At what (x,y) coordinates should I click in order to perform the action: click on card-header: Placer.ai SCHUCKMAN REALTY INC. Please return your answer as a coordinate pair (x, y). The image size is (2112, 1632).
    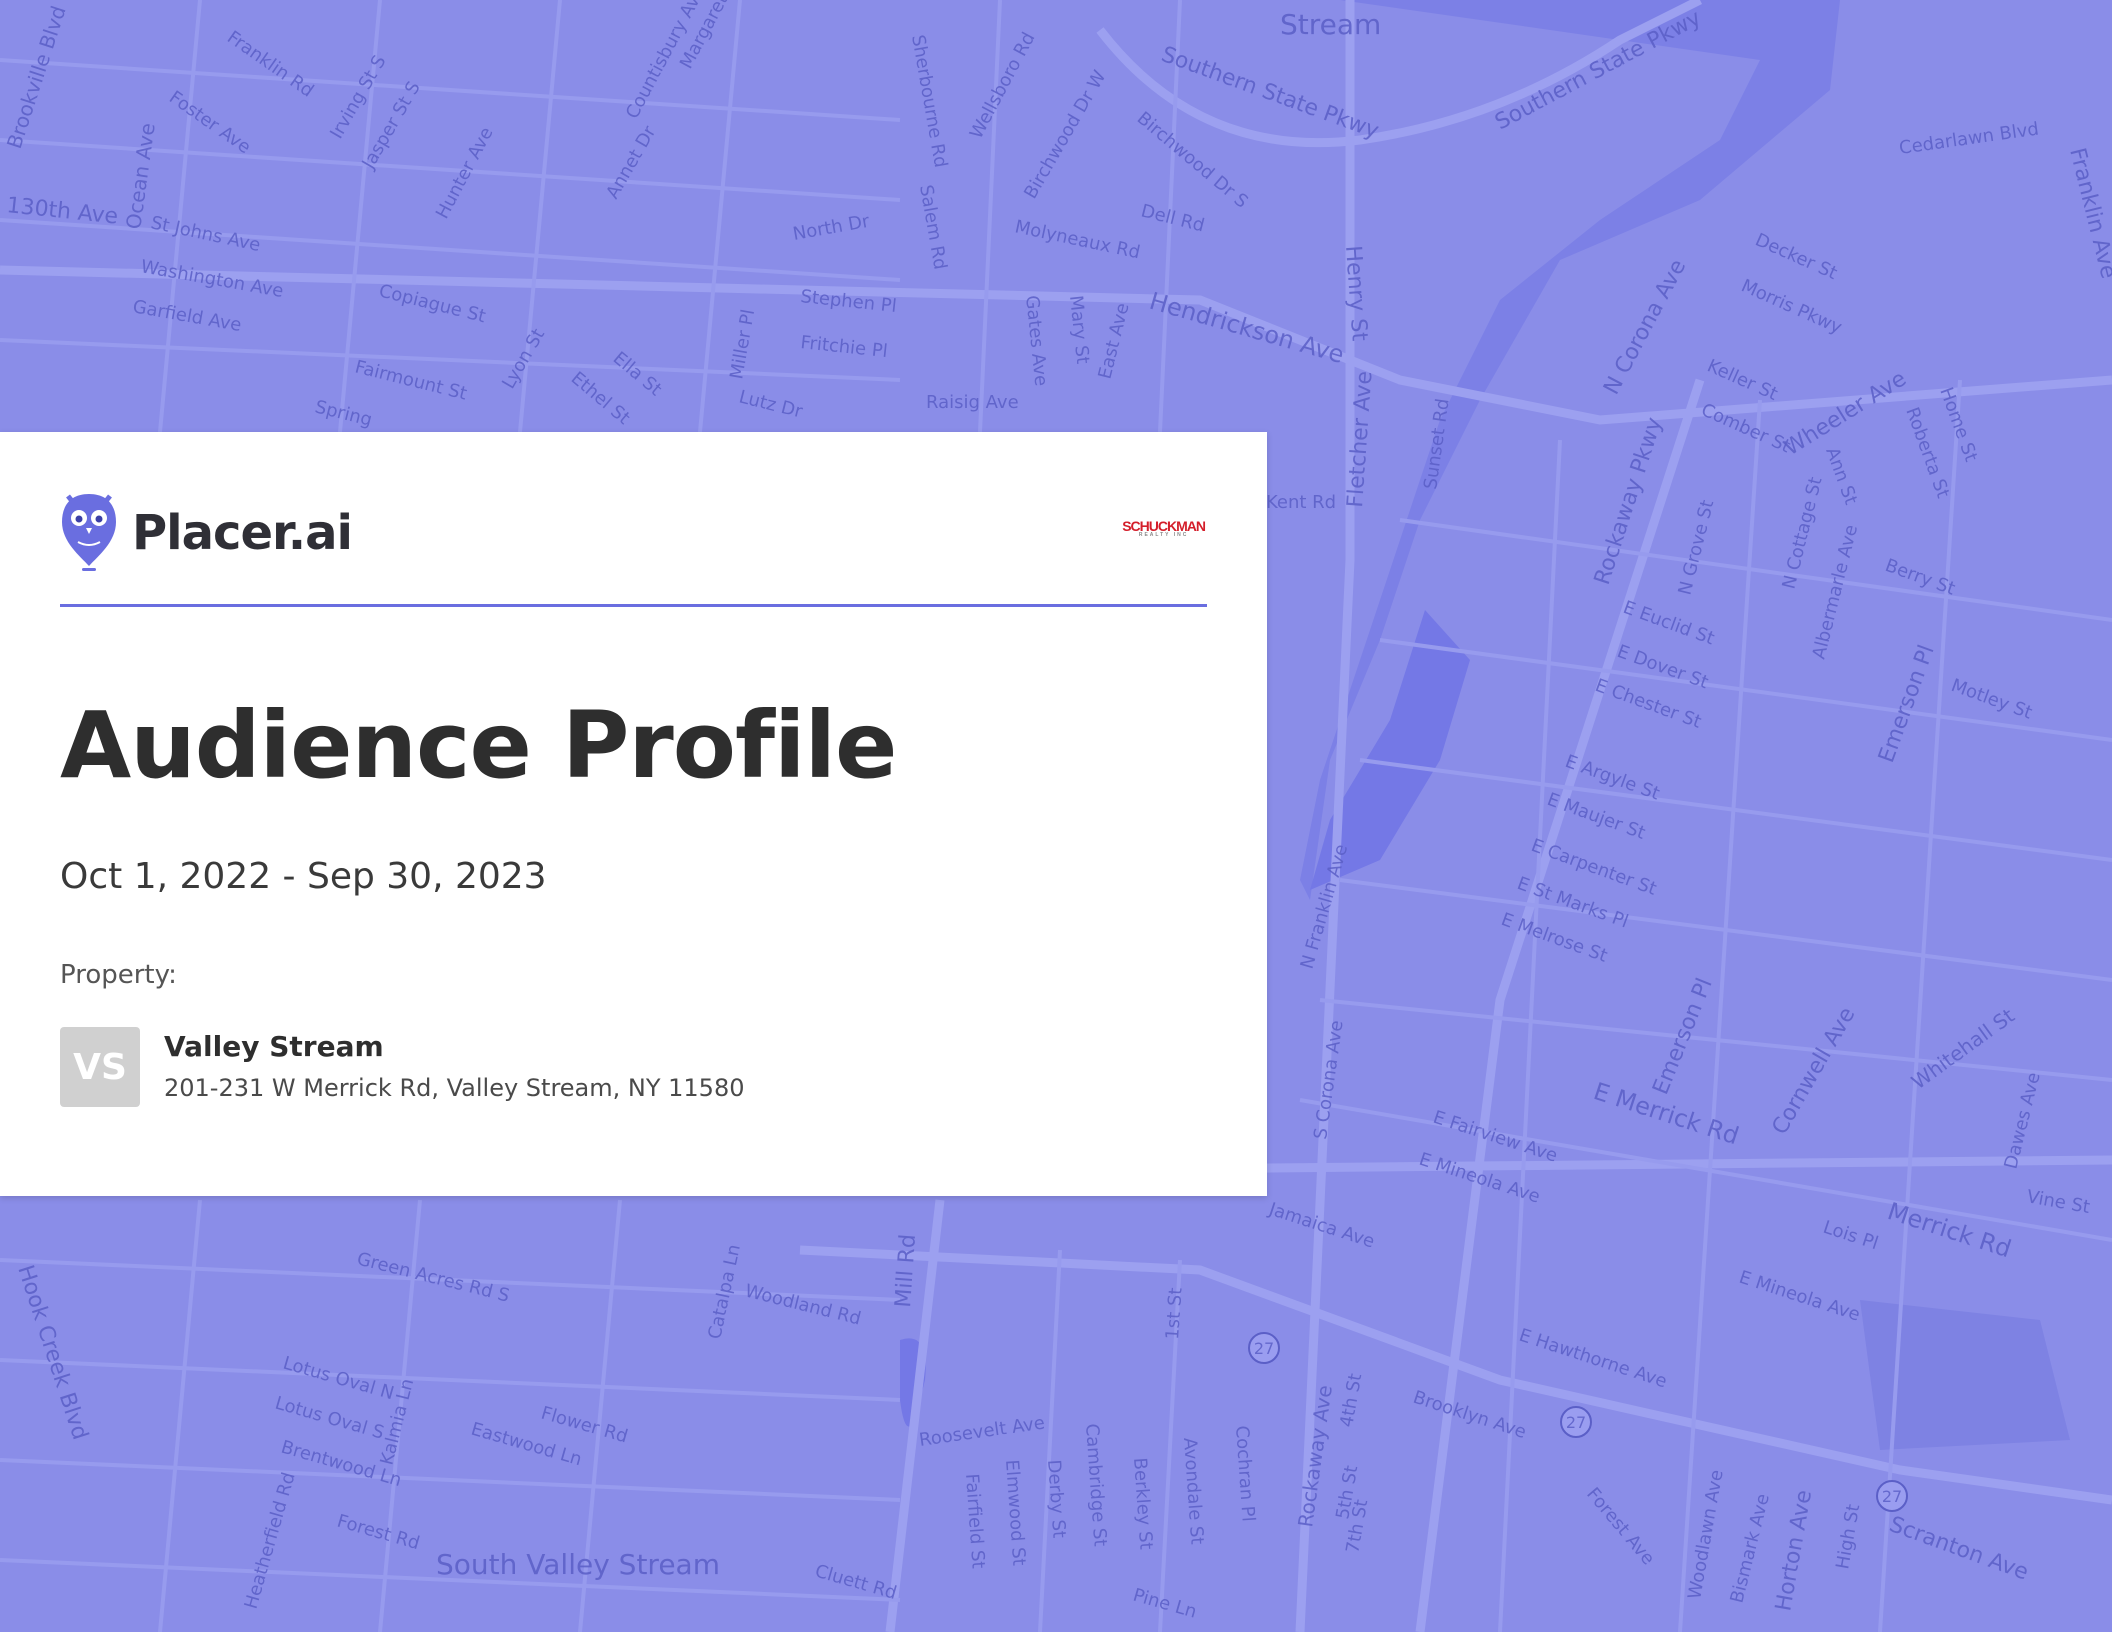
    Looking at the image, I should click on (633, 549).